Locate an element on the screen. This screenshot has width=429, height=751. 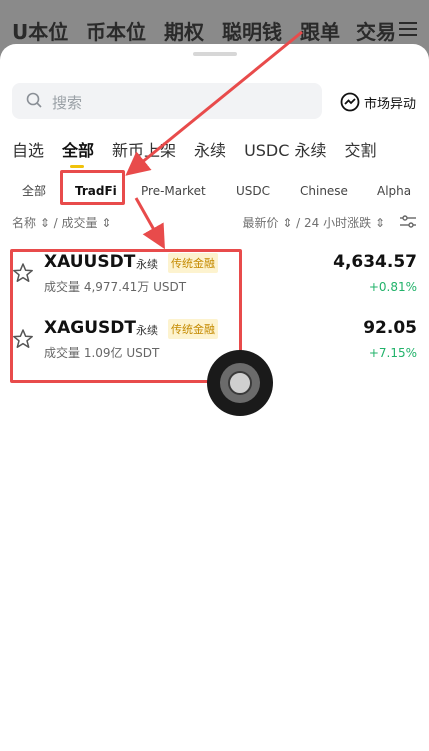
sort-price-change: 最新价 ⇕ / 24 小时涨跌 ⇕ is located at coordinates (314, 222).